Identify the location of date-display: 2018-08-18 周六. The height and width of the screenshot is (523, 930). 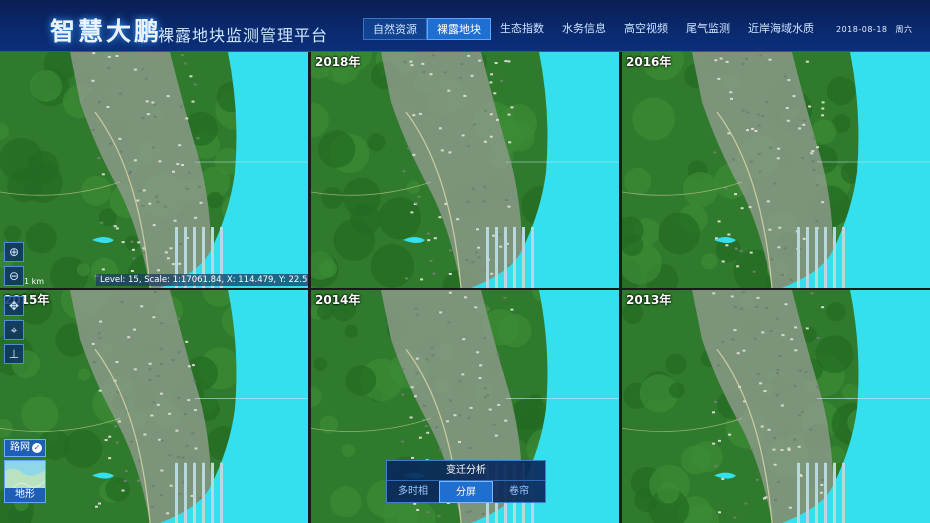
(878, 29).